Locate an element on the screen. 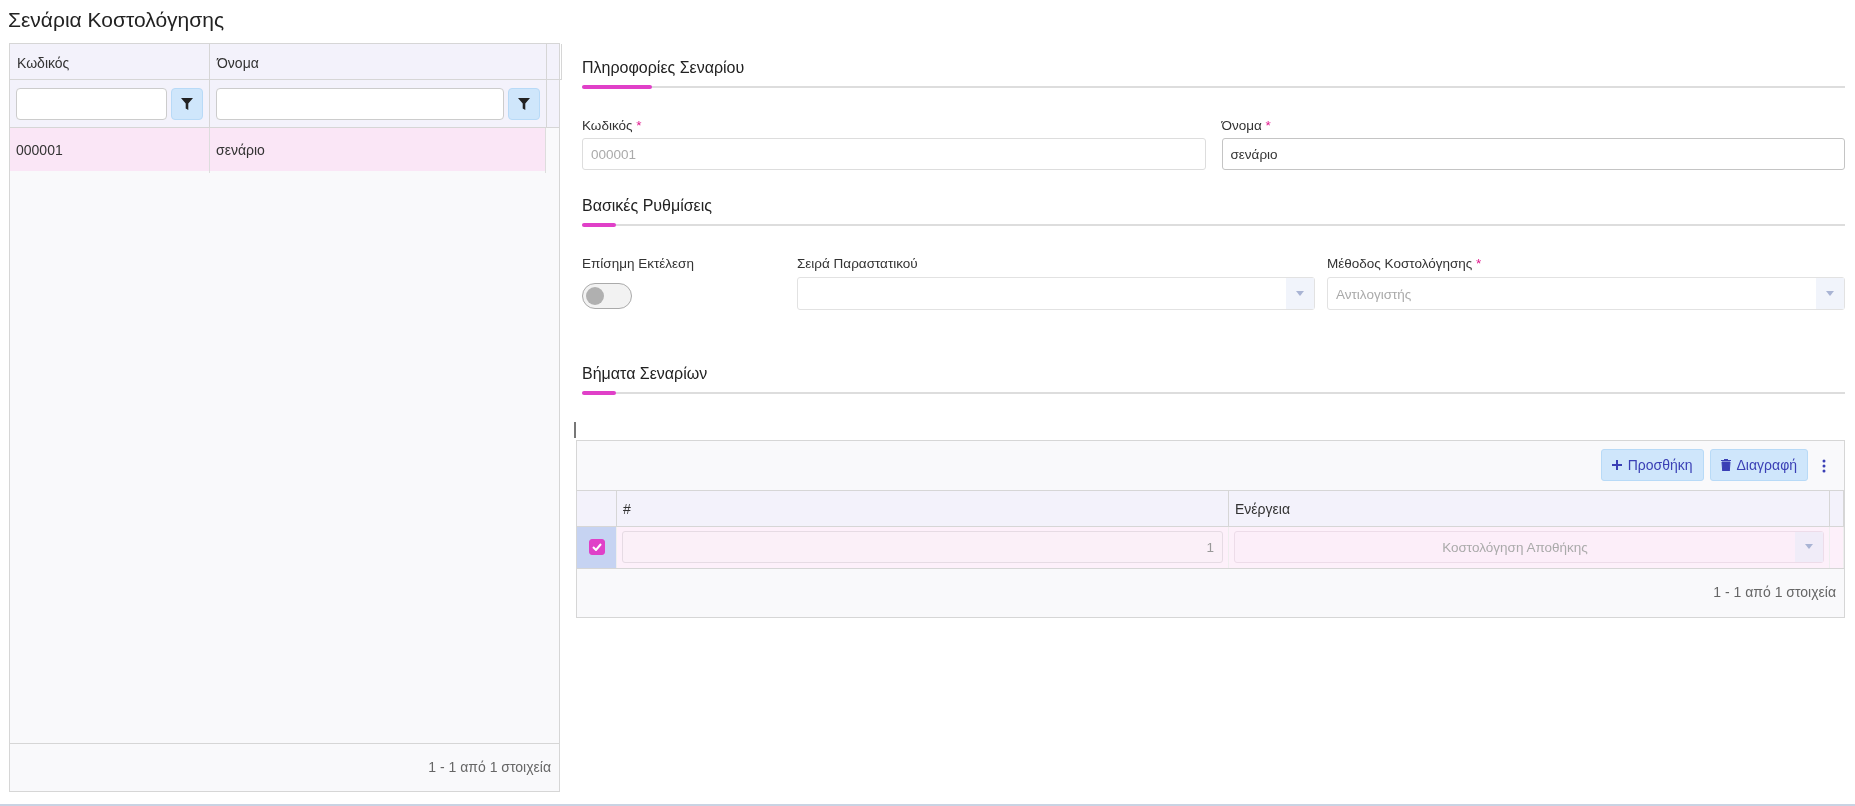 Image resolution: width=1855 pixels, height=806 pixels. column-header: Όνομα is located at coordinates (378, 62).